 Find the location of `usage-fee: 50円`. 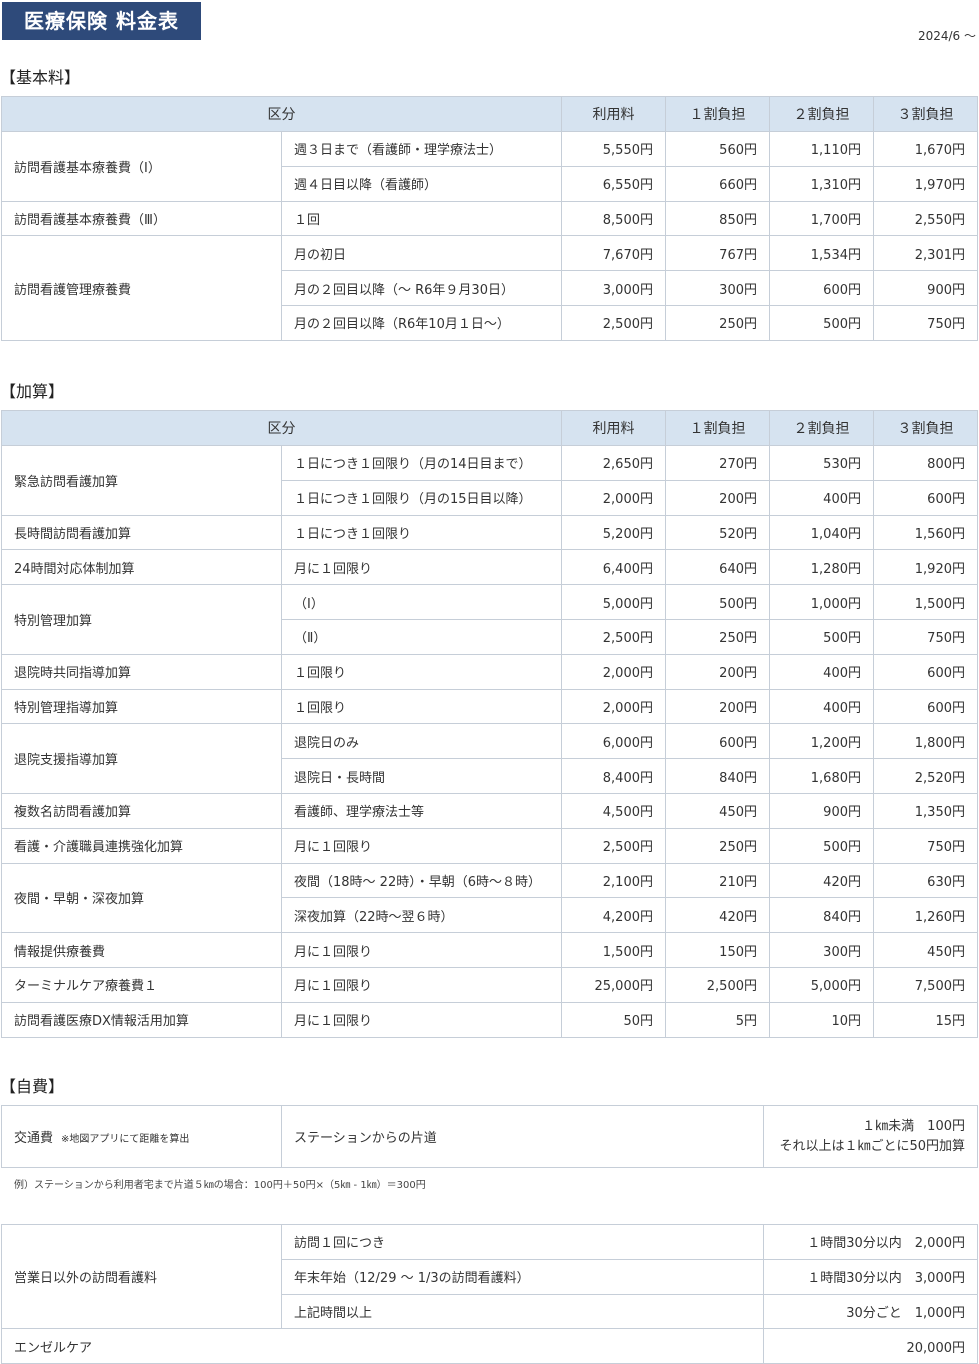

usage-fee: 50円 is located at coordinates (613, 1019).